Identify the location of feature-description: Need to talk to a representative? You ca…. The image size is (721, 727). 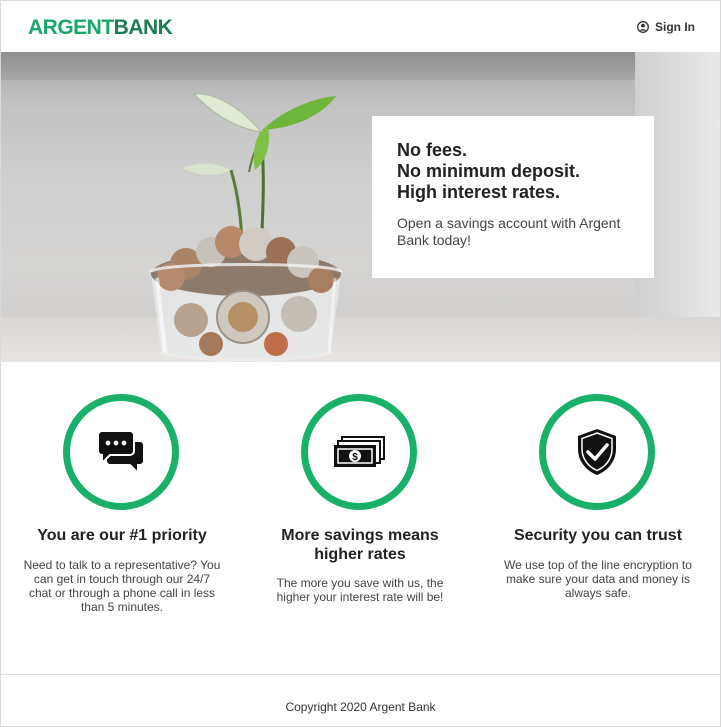
(122, 586).